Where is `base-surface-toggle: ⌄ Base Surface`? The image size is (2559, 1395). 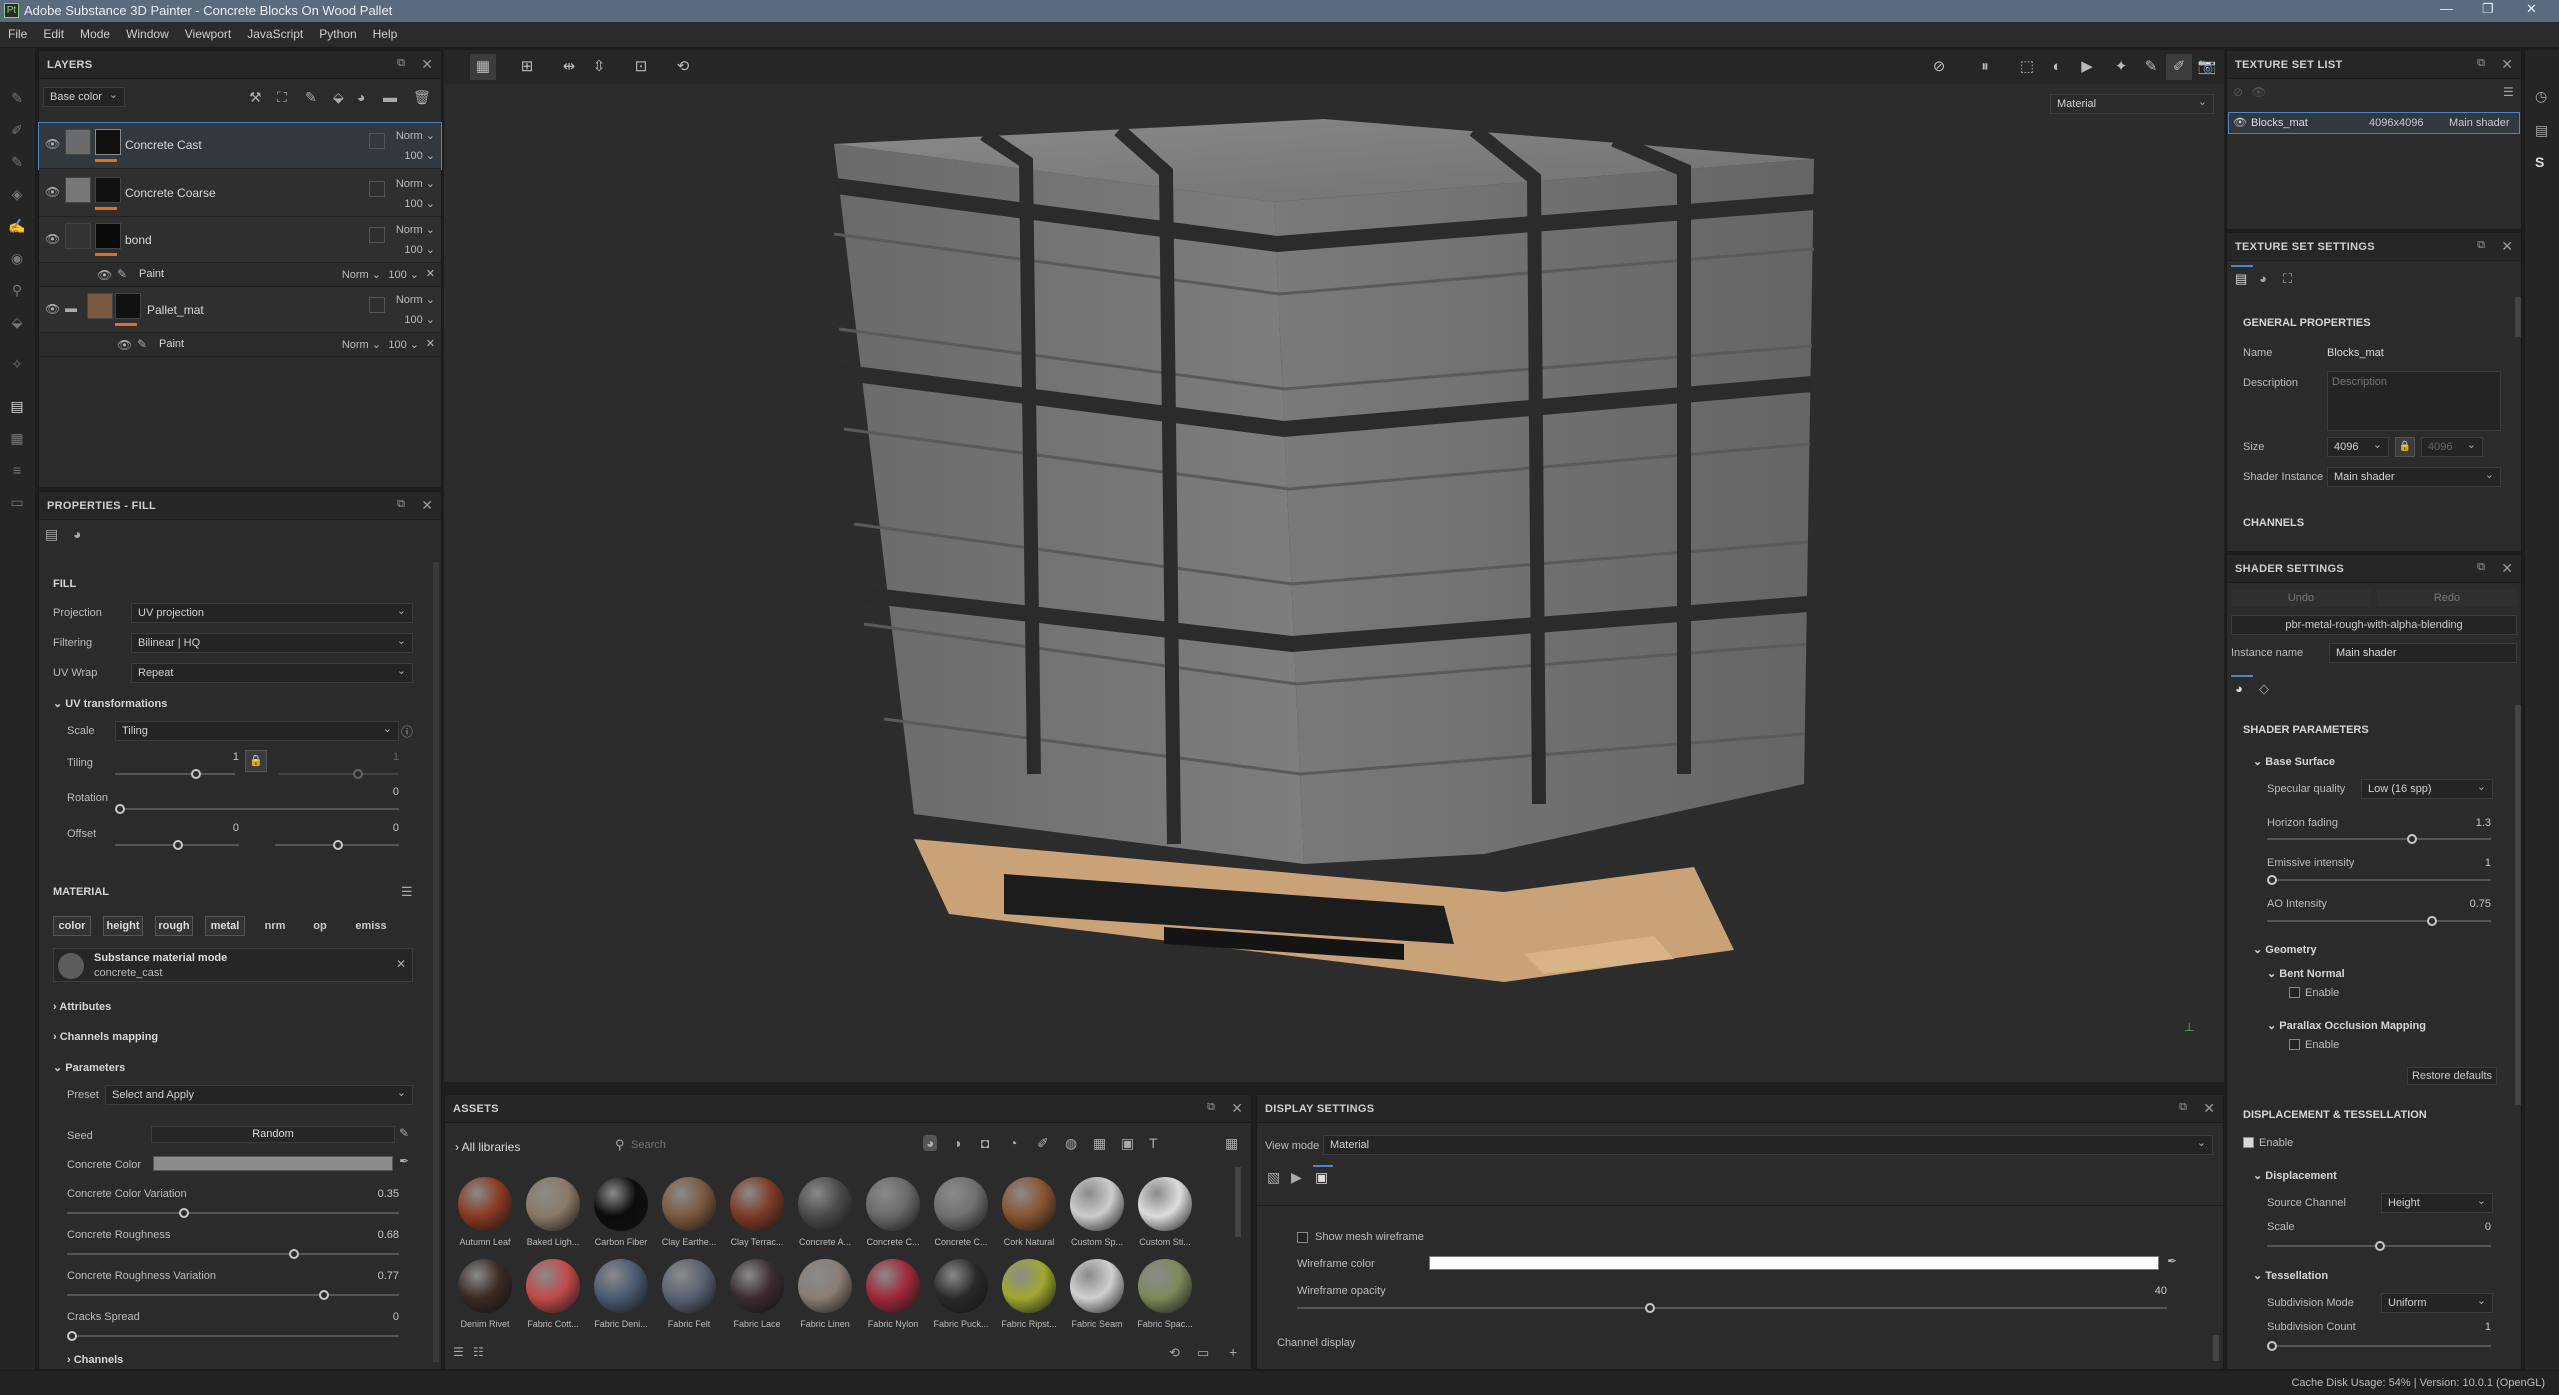
base-surface-toggle: ⌄ Base Surface is located at coordinates (2294, 761).